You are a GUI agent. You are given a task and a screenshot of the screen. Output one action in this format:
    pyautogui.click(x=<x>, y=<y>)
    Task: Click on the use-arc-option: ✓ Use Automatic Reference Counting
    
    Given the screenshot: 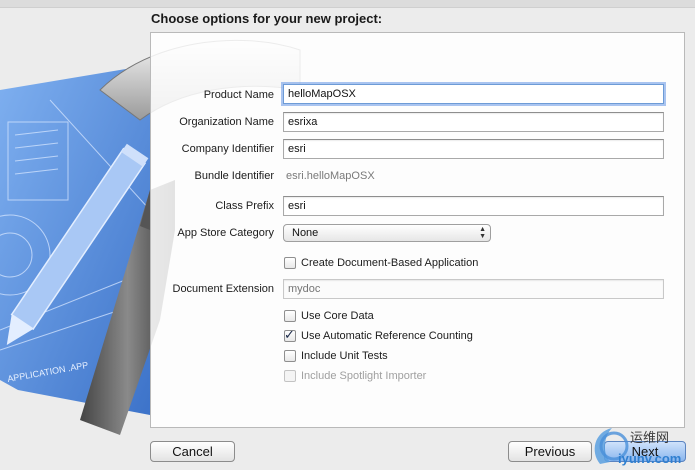 What is the action you would take?
    pyautogui.click(x=378, y=335)
    